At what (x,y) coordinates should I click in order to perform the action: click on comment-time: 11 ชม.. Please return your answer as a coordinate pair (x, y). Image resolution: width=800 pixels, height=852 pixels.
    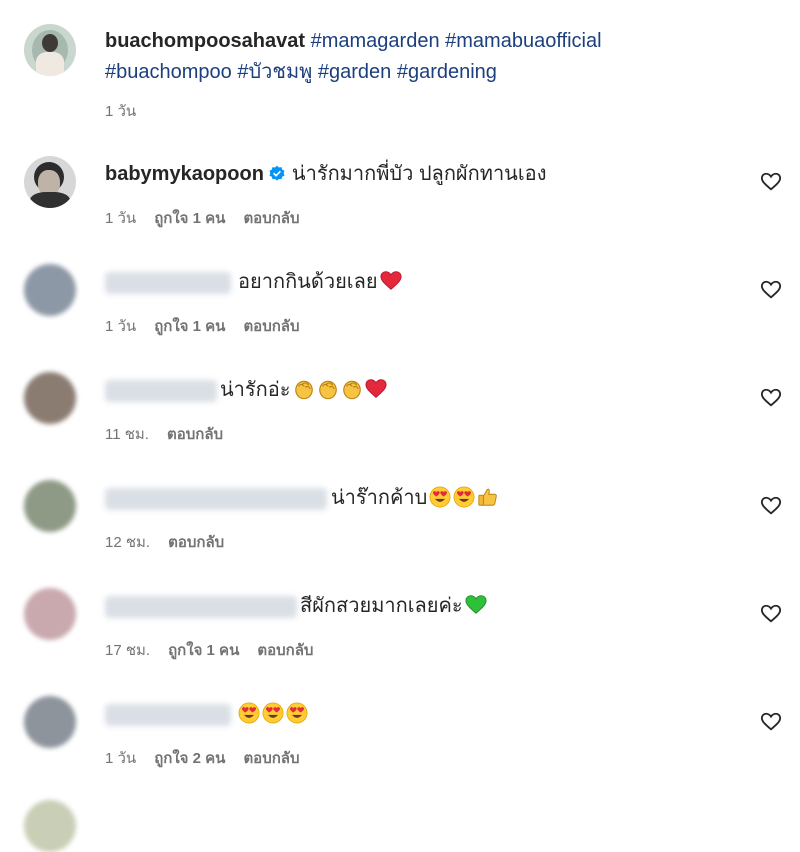
    Looking at the image, I should click on (127, 434).